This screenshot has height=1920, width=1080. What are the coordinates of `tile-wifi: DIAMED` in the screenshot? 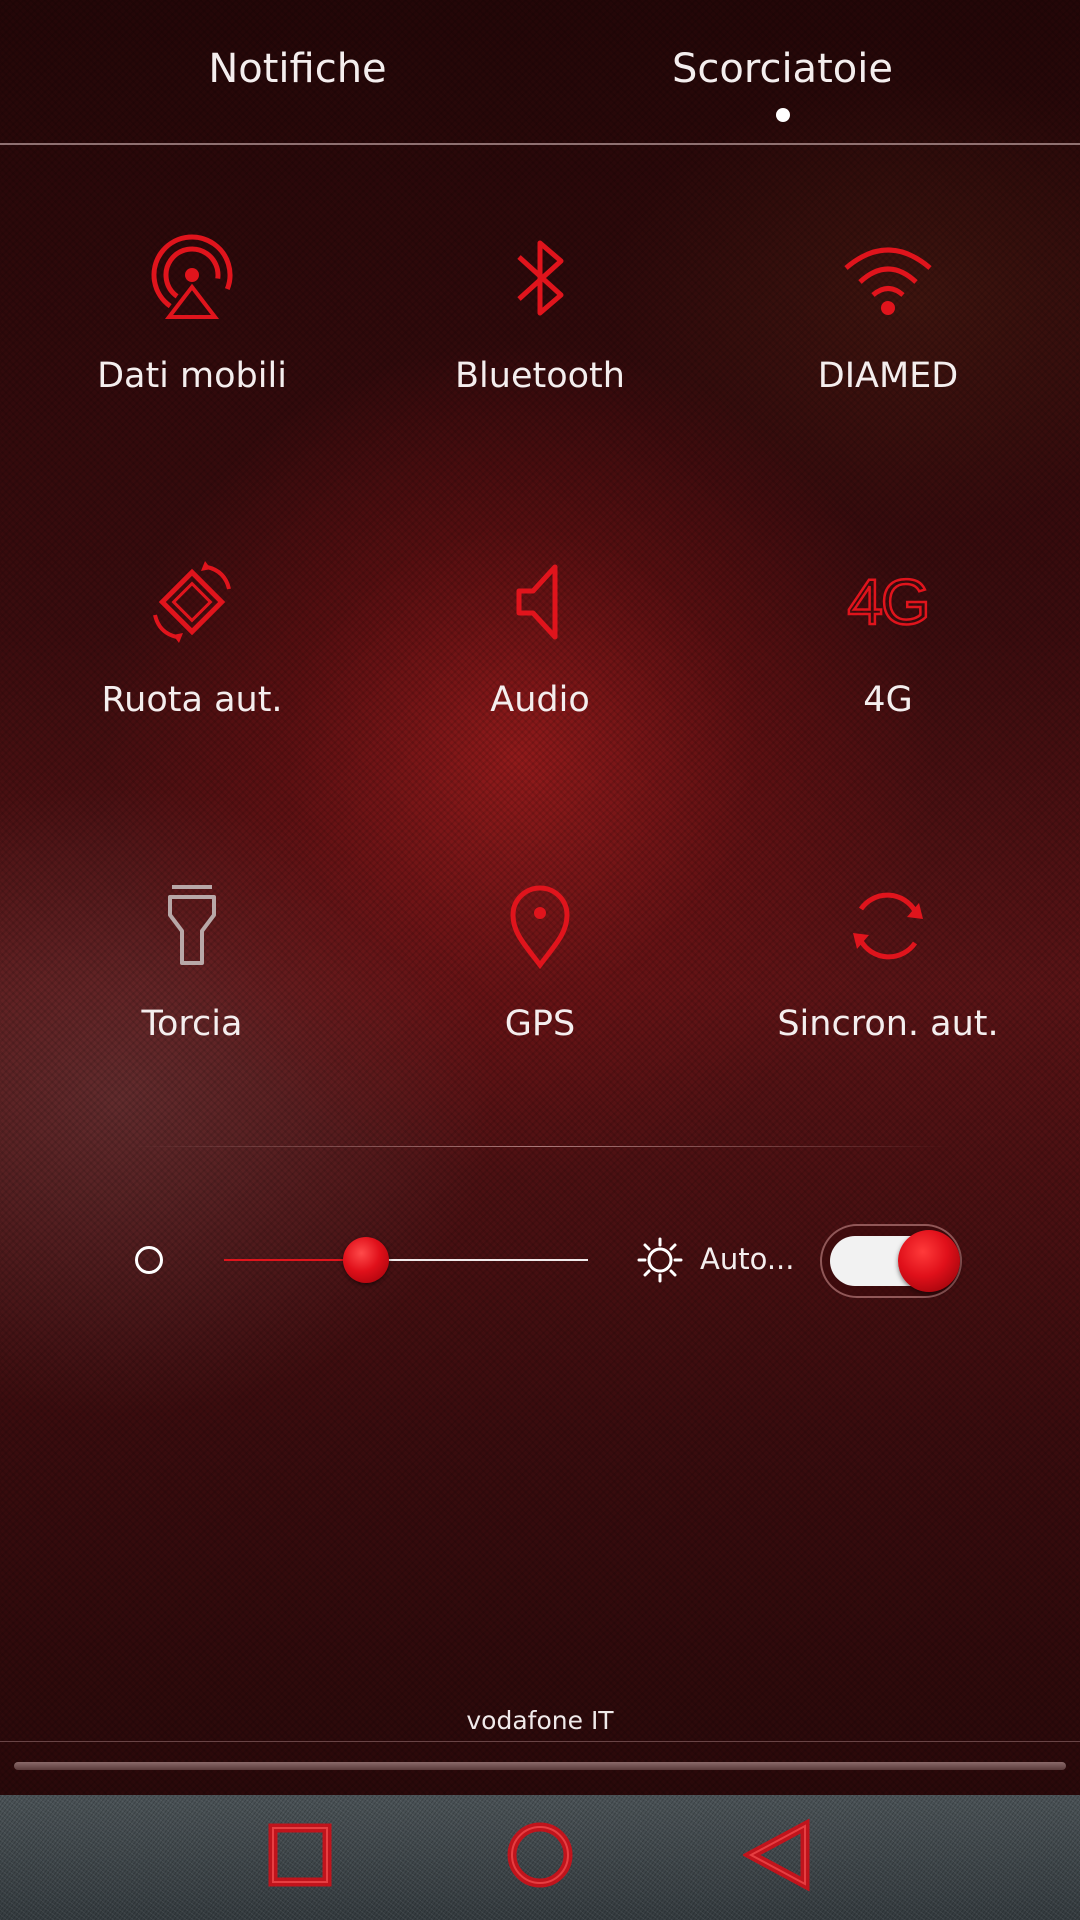 It's located at (888, 348).